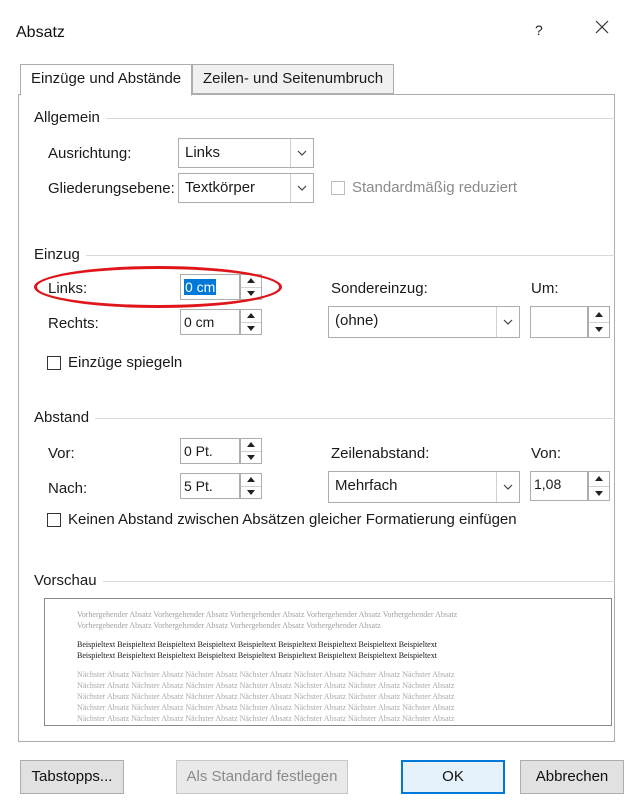 The image size is (633, 800). What do you see at coordinates (246, 153) in the screenshot?
I see `alignment-select: Links` at bounding box center [246, 153].